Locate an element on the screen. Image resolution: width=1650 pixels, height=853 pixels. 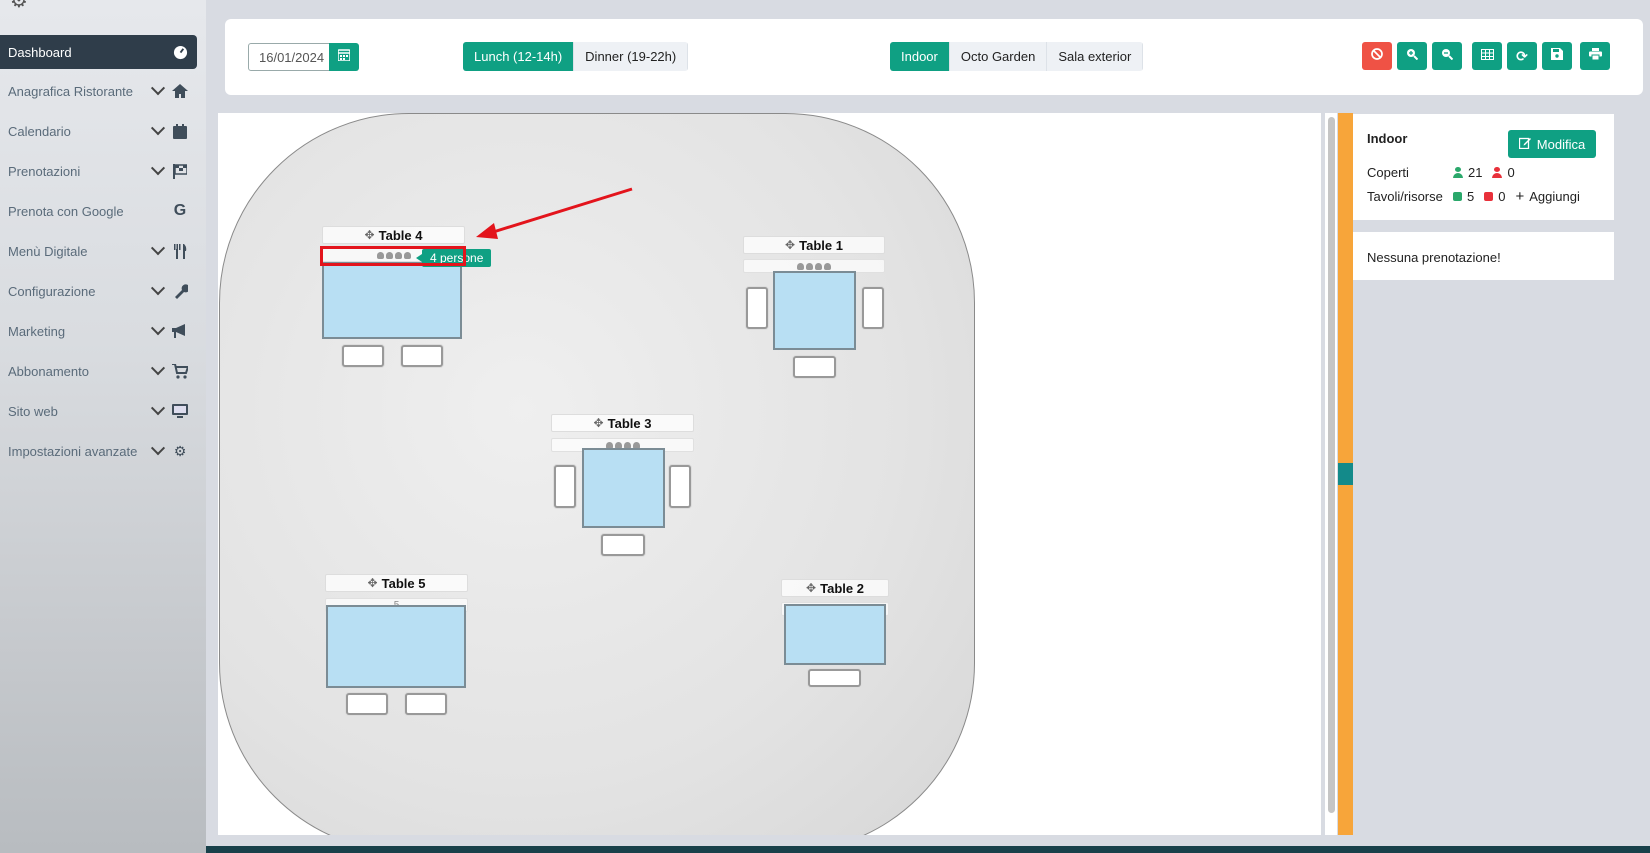
reservations-panel: Nessuna prenotazione! is located at coordinates (1483, 256).